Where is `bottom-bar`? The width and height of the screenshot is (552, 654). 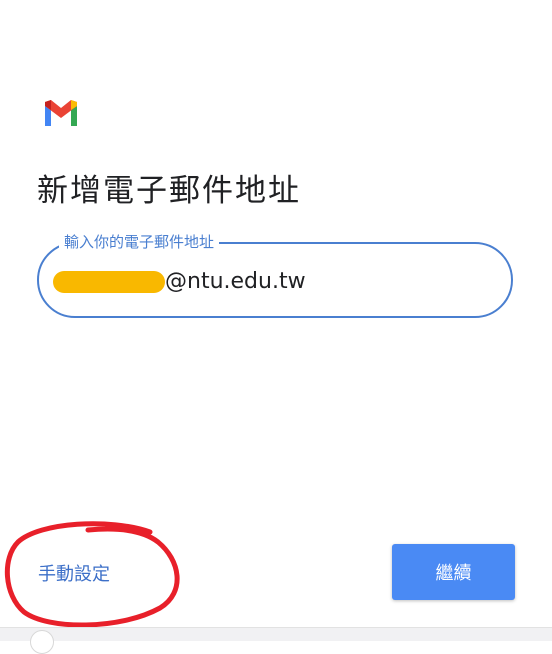 bottom-bar is located at coordinates (276, 640).